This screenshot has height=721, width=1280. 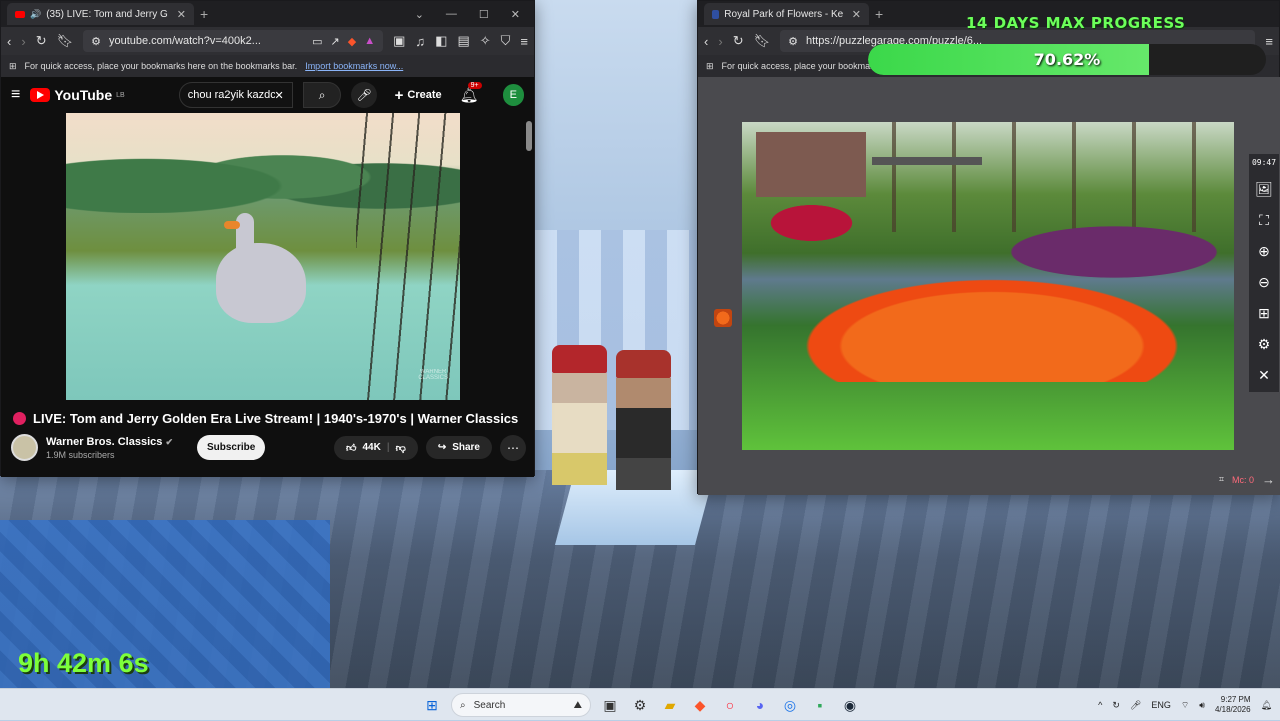 What do you see at coordinates (1202, 705) in the screenshot?
I see `volume-icon: 🔊︎` at bounding box center [1202, 705].